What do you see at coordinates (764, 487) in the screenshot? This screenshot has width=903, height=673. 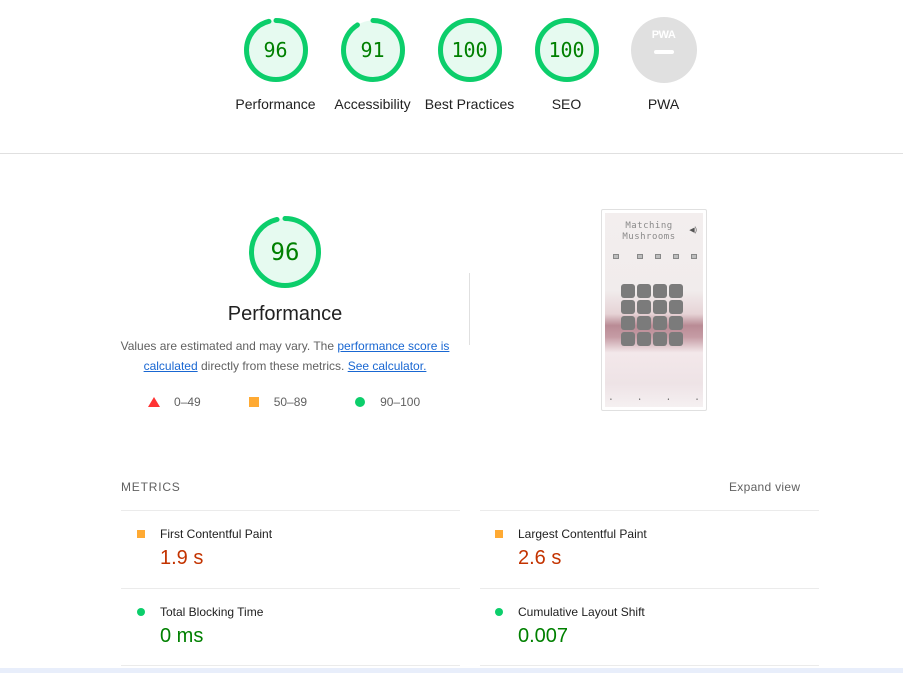 I see `expand-view-toggle: Expand view` at bounding box center [764, 487].